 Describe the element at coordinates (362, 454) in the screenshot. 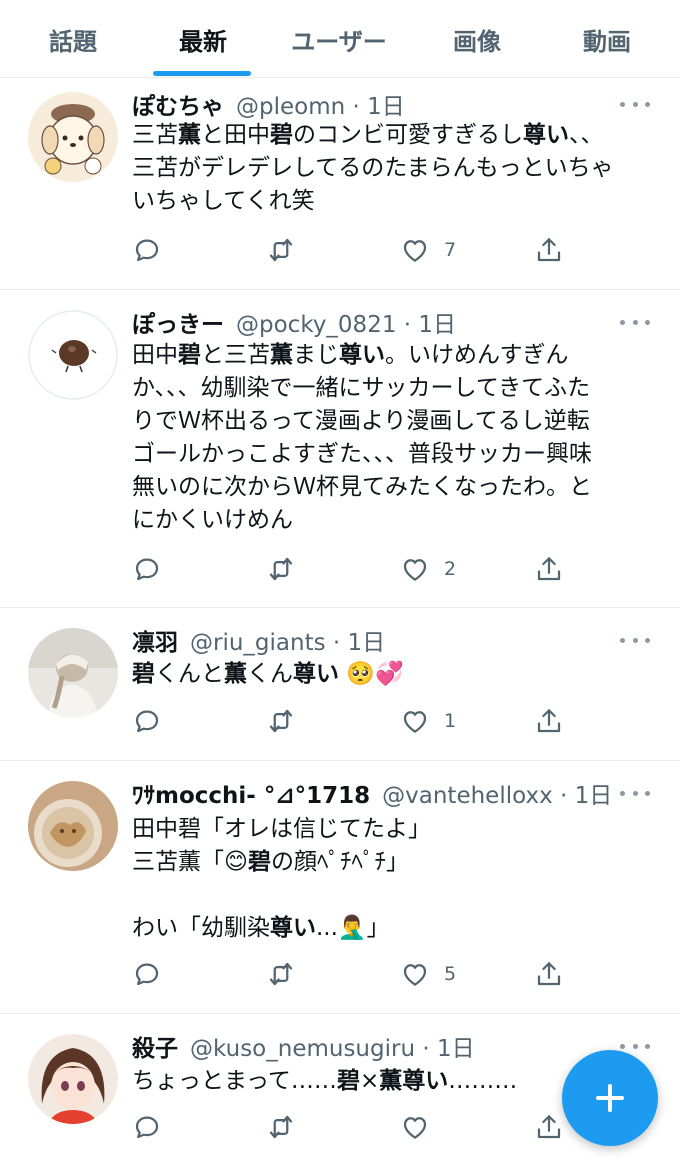

I see `text-segment: ゴールかっこよすぎた、、、普段サッカー興味` at that location.